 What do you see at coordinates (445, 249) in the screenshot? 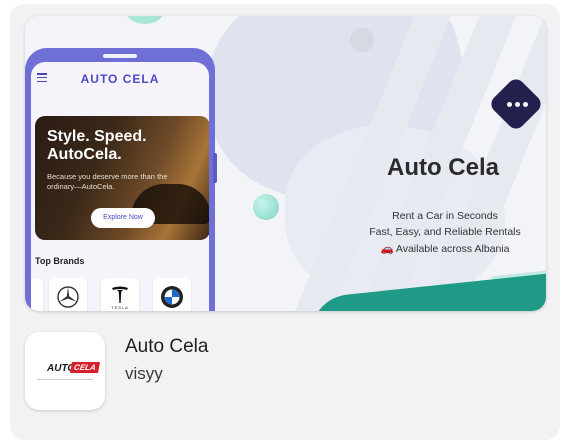
I see `tagline-line-3: 🚗 Available across Albania` at bounding box center [445, 249].